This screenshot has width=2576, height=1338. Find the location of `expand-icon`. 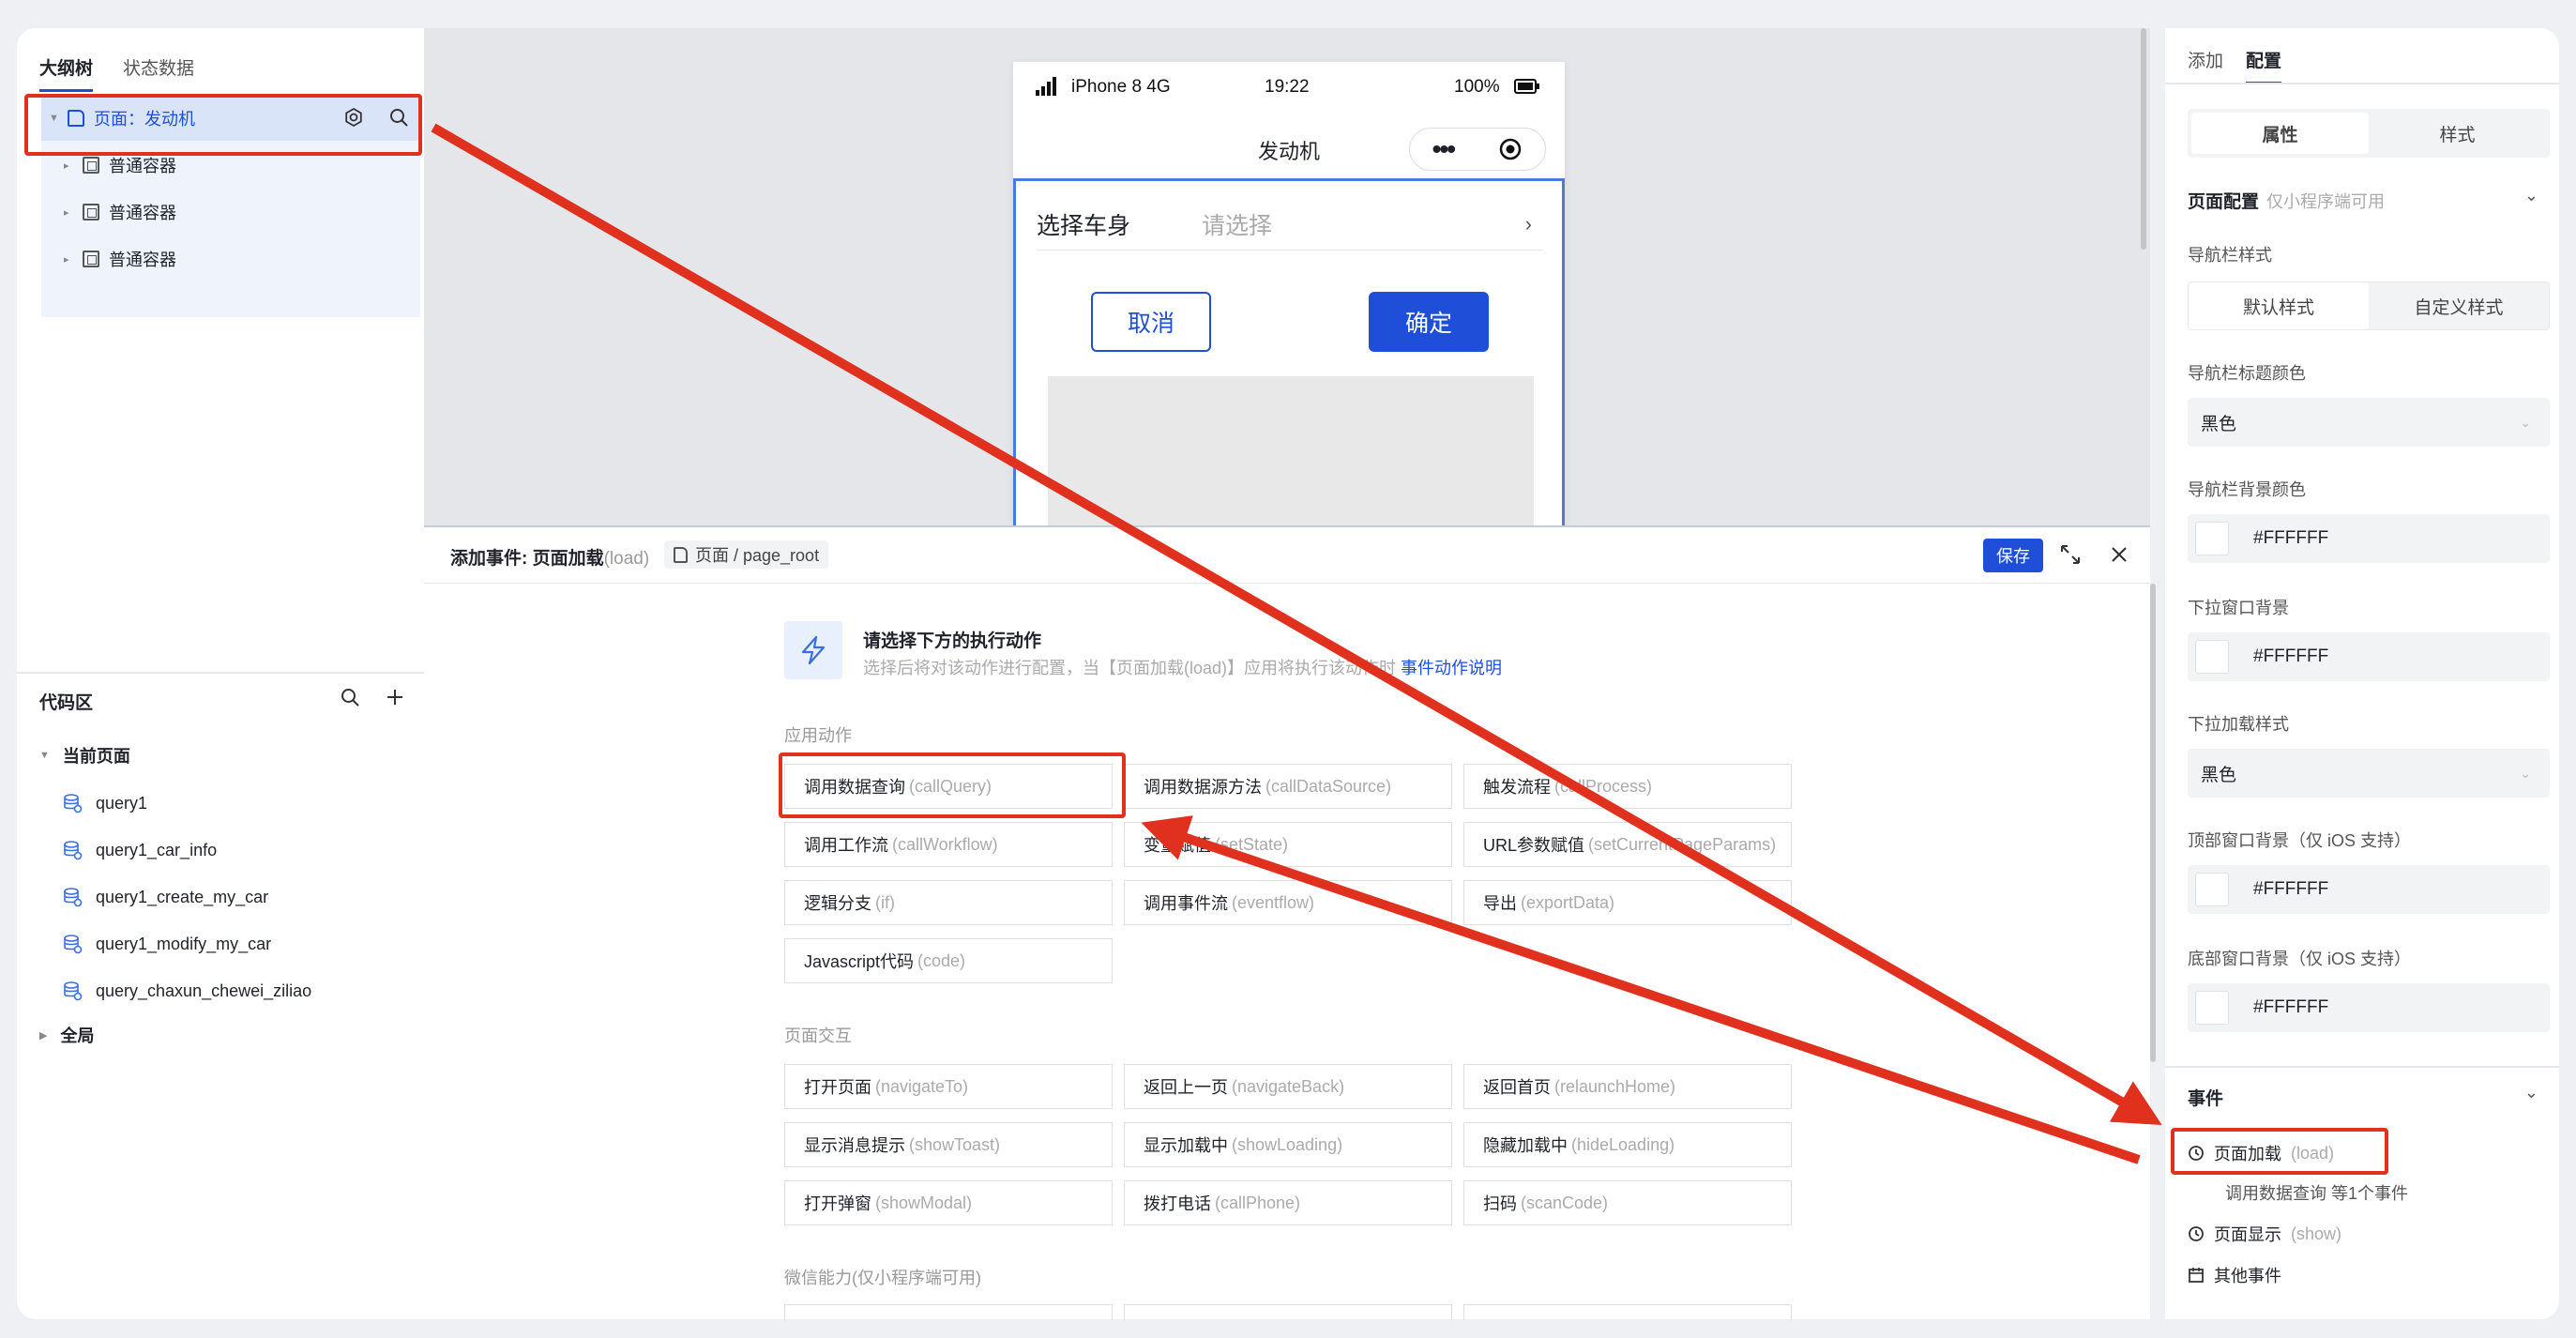

expand-icon is located at coordinates (2070, 554).